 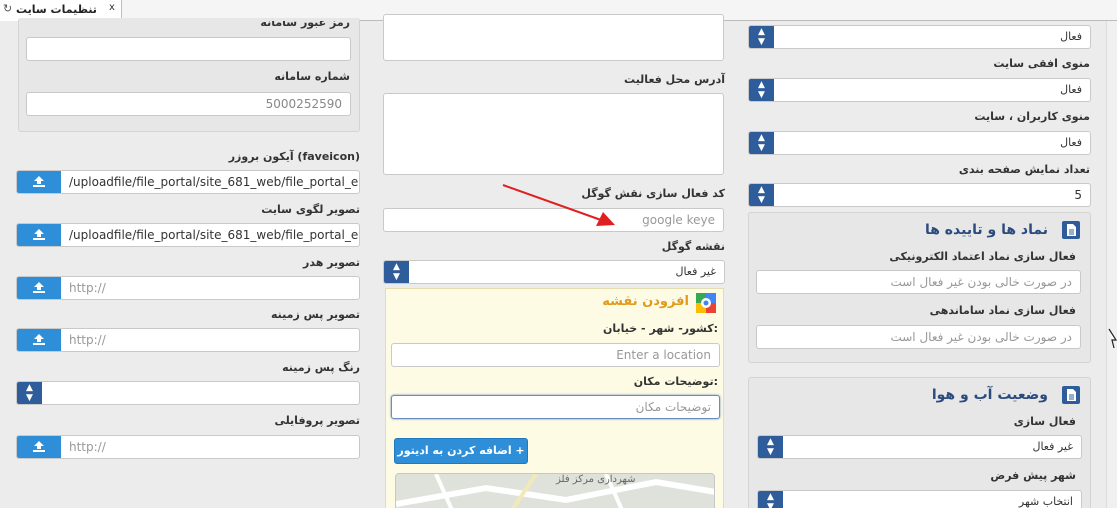 What do you see at coordinates (986, 230) in the screenshot?
I see `symbols-panel-title: نماد ها و تاییده ها` at bounding box center [986, 230].